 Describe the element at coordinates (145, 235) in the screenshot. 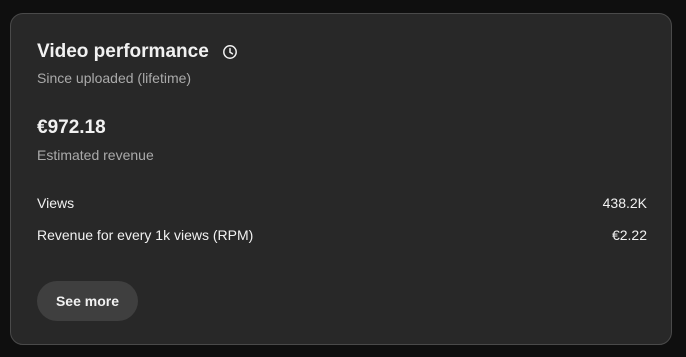

I see `metric-label: Revenue for every 1k views (RPM)` at that location.